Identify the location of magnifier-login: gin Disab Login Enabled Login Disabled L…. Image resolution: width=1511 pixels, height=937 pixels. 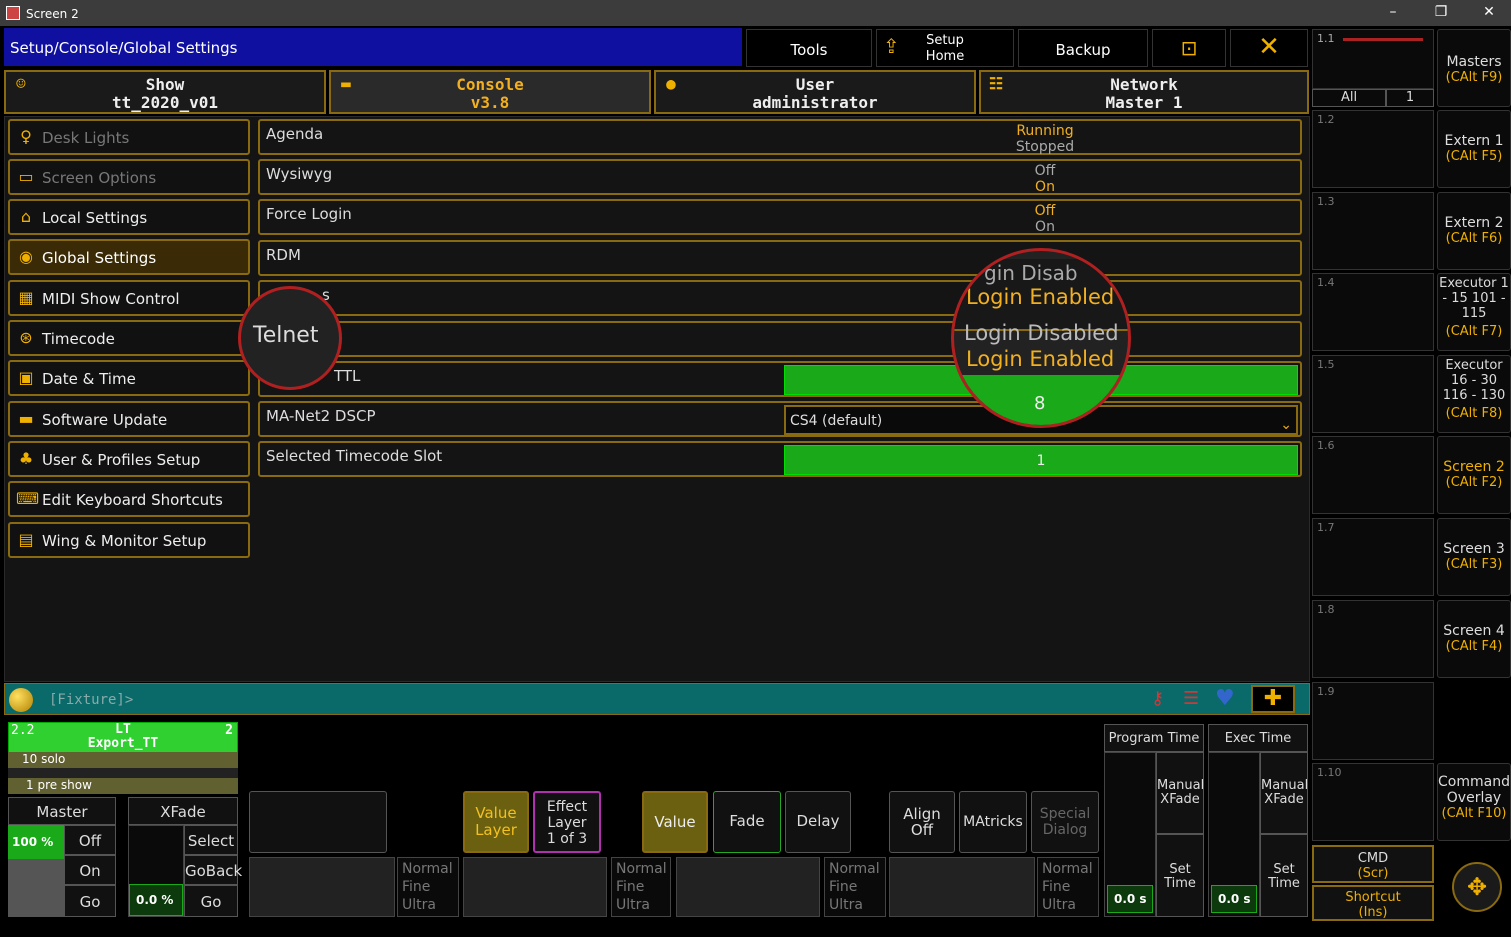
(1041, 338).